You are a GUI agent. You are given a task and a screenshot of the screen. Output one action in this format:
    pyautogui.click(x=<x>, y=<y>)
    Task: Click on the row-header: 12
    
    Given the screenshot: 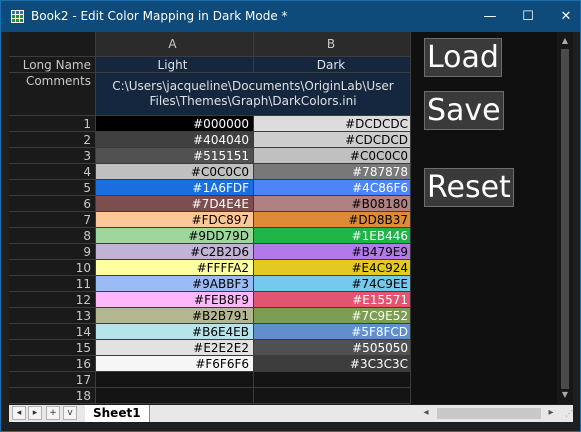 What is the action you would take?
    pyautogui.click(x=52, y=300)
    